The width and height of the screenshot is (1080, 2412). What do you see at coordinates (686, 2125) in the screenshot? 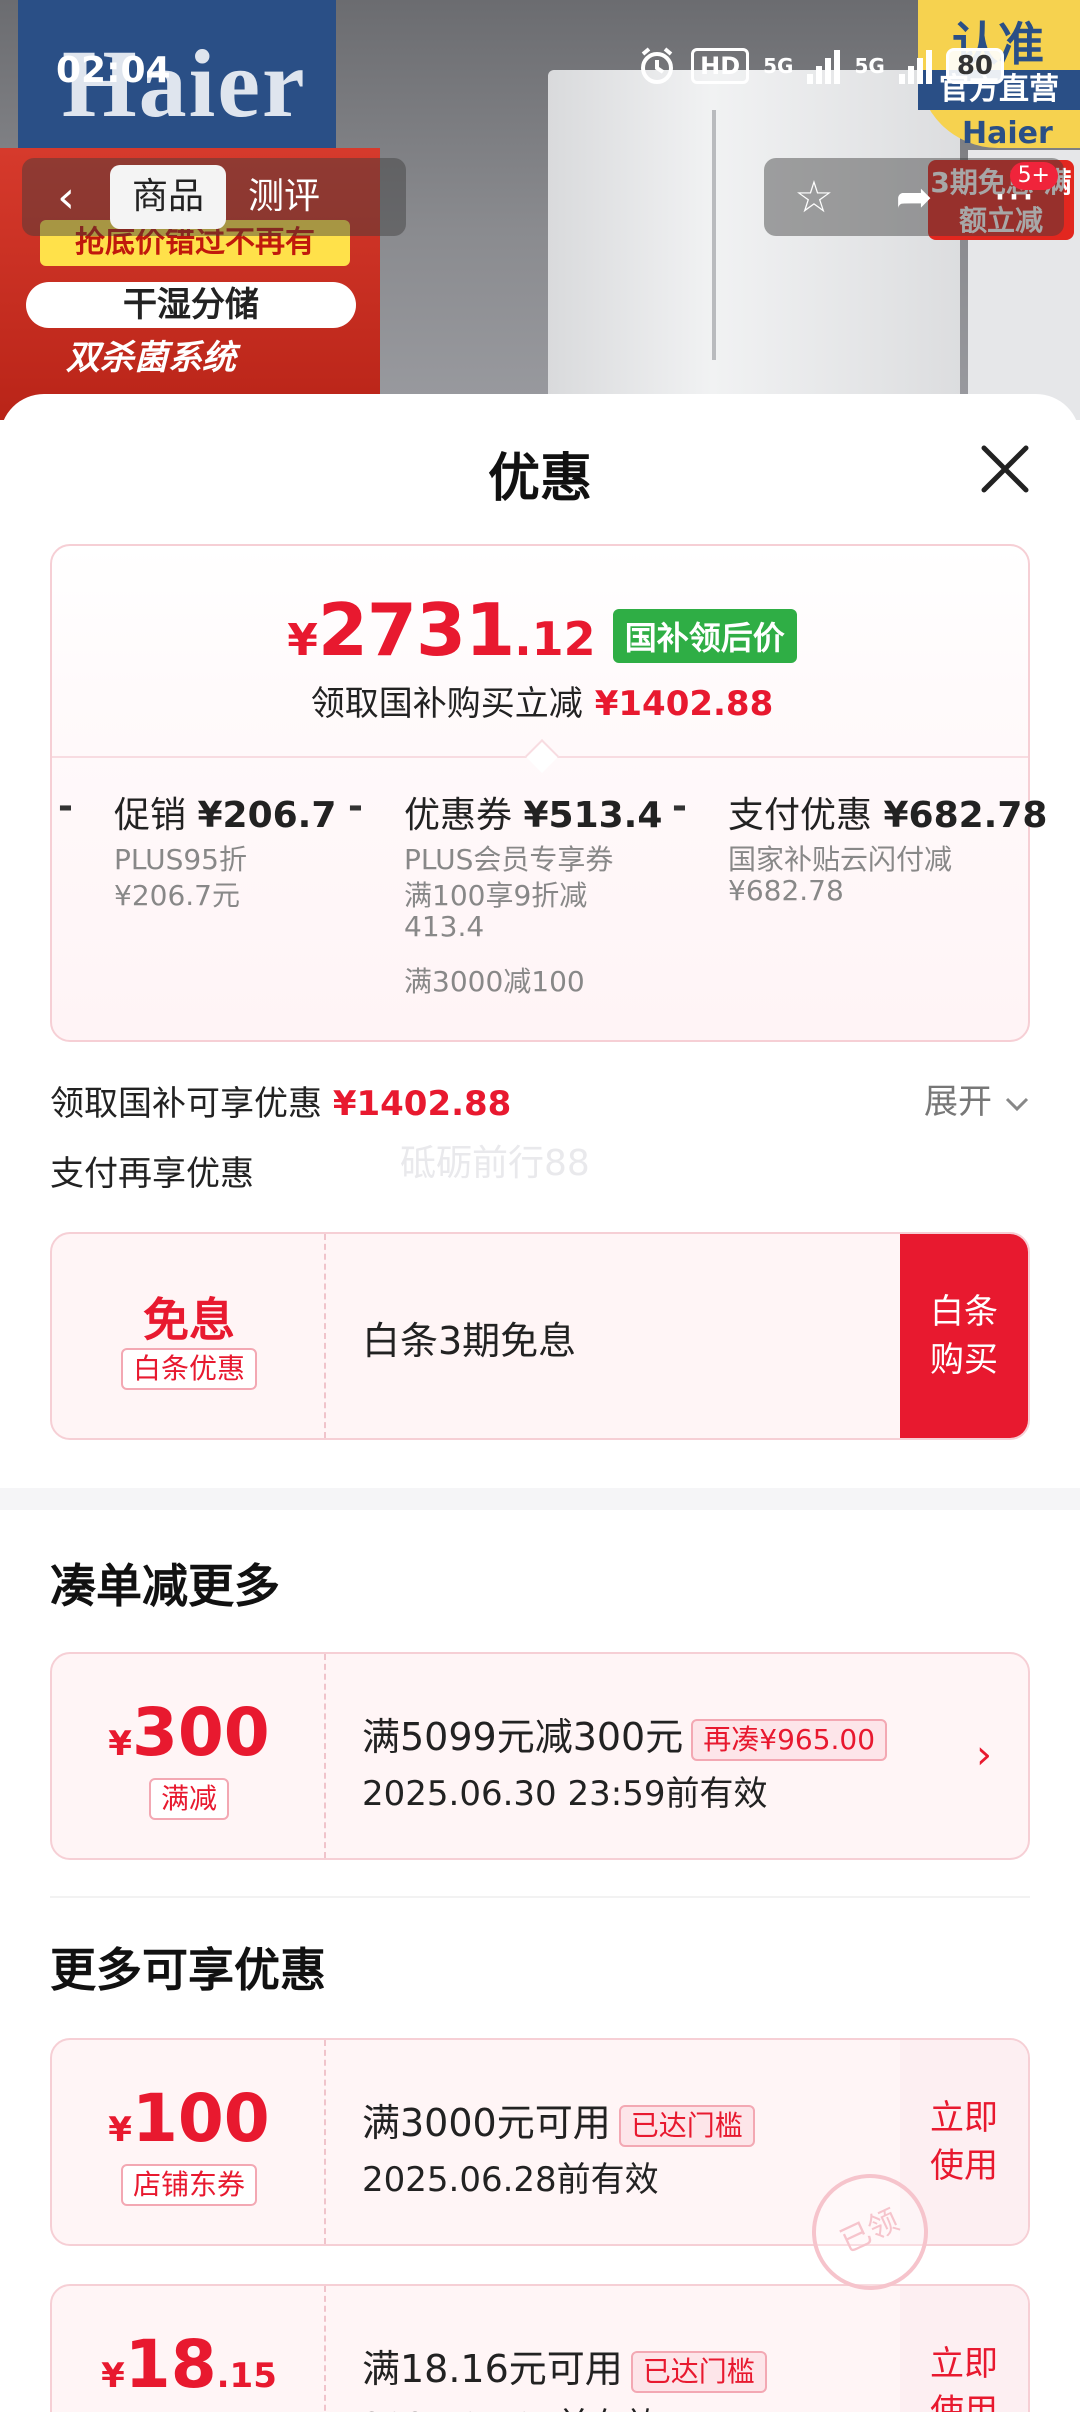
I see `threshold-badge: 已达门槛` at bounding box center [686, 2125].